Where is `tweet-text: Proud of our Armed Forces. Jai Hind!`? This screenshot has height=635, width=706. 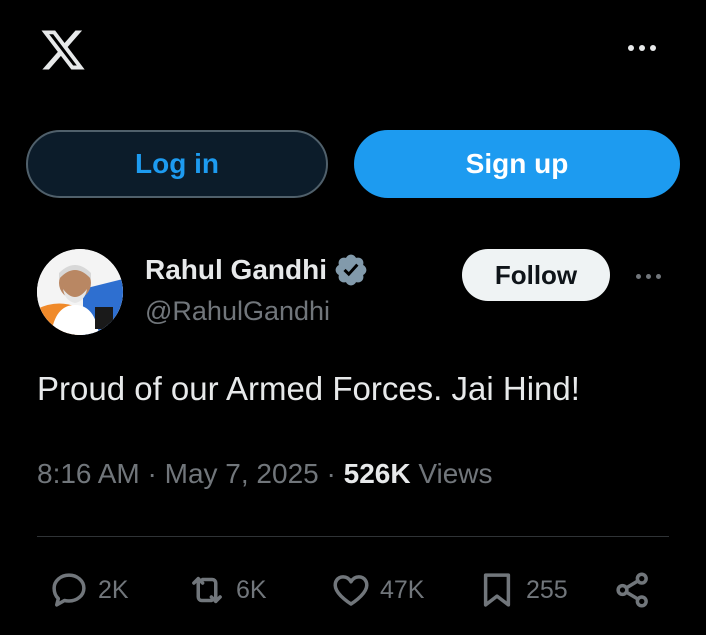 tweet-text: Proud of our Armed Forces. Jai Hind! is located at coordinates (308, 388).